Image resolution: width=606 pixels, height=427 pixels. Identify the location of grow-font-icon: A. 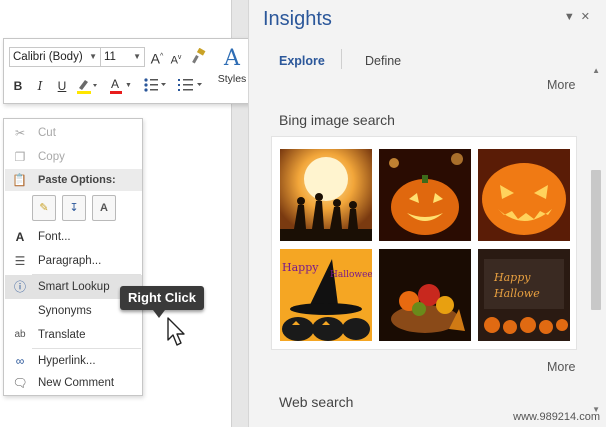
(155, 58).